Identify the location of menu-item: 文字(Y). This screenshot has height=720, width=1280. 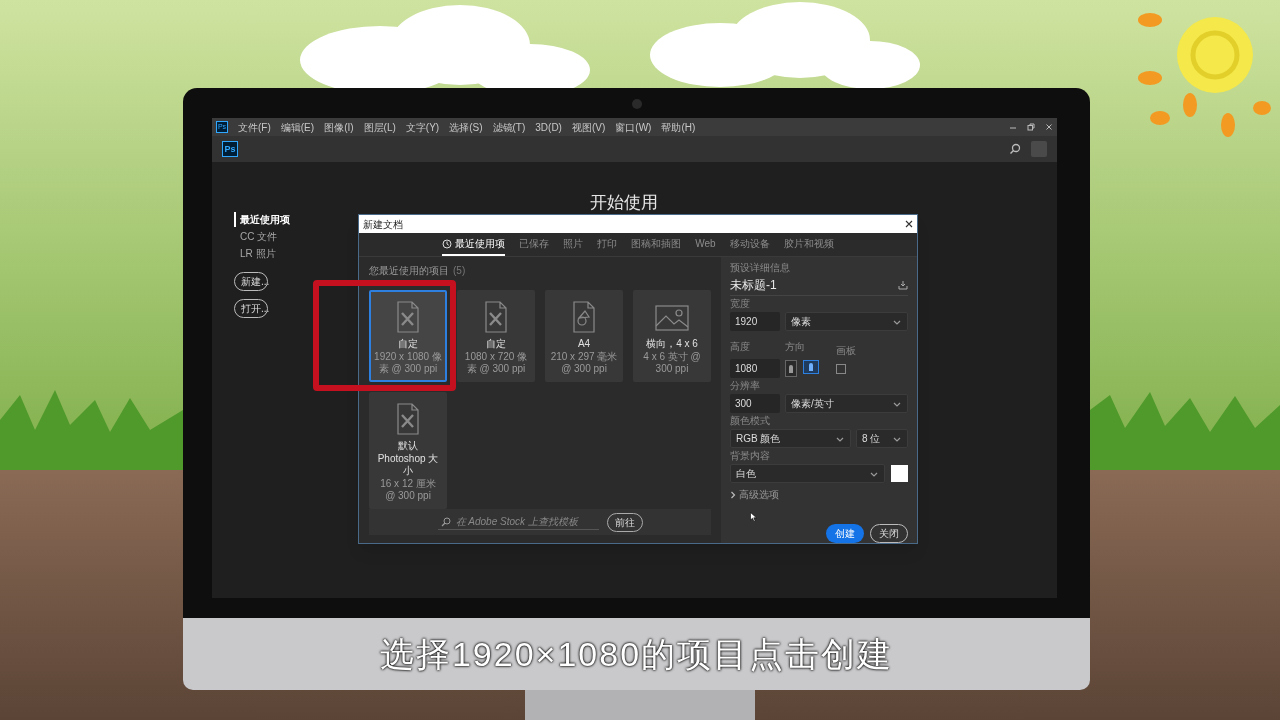
(422, 127).